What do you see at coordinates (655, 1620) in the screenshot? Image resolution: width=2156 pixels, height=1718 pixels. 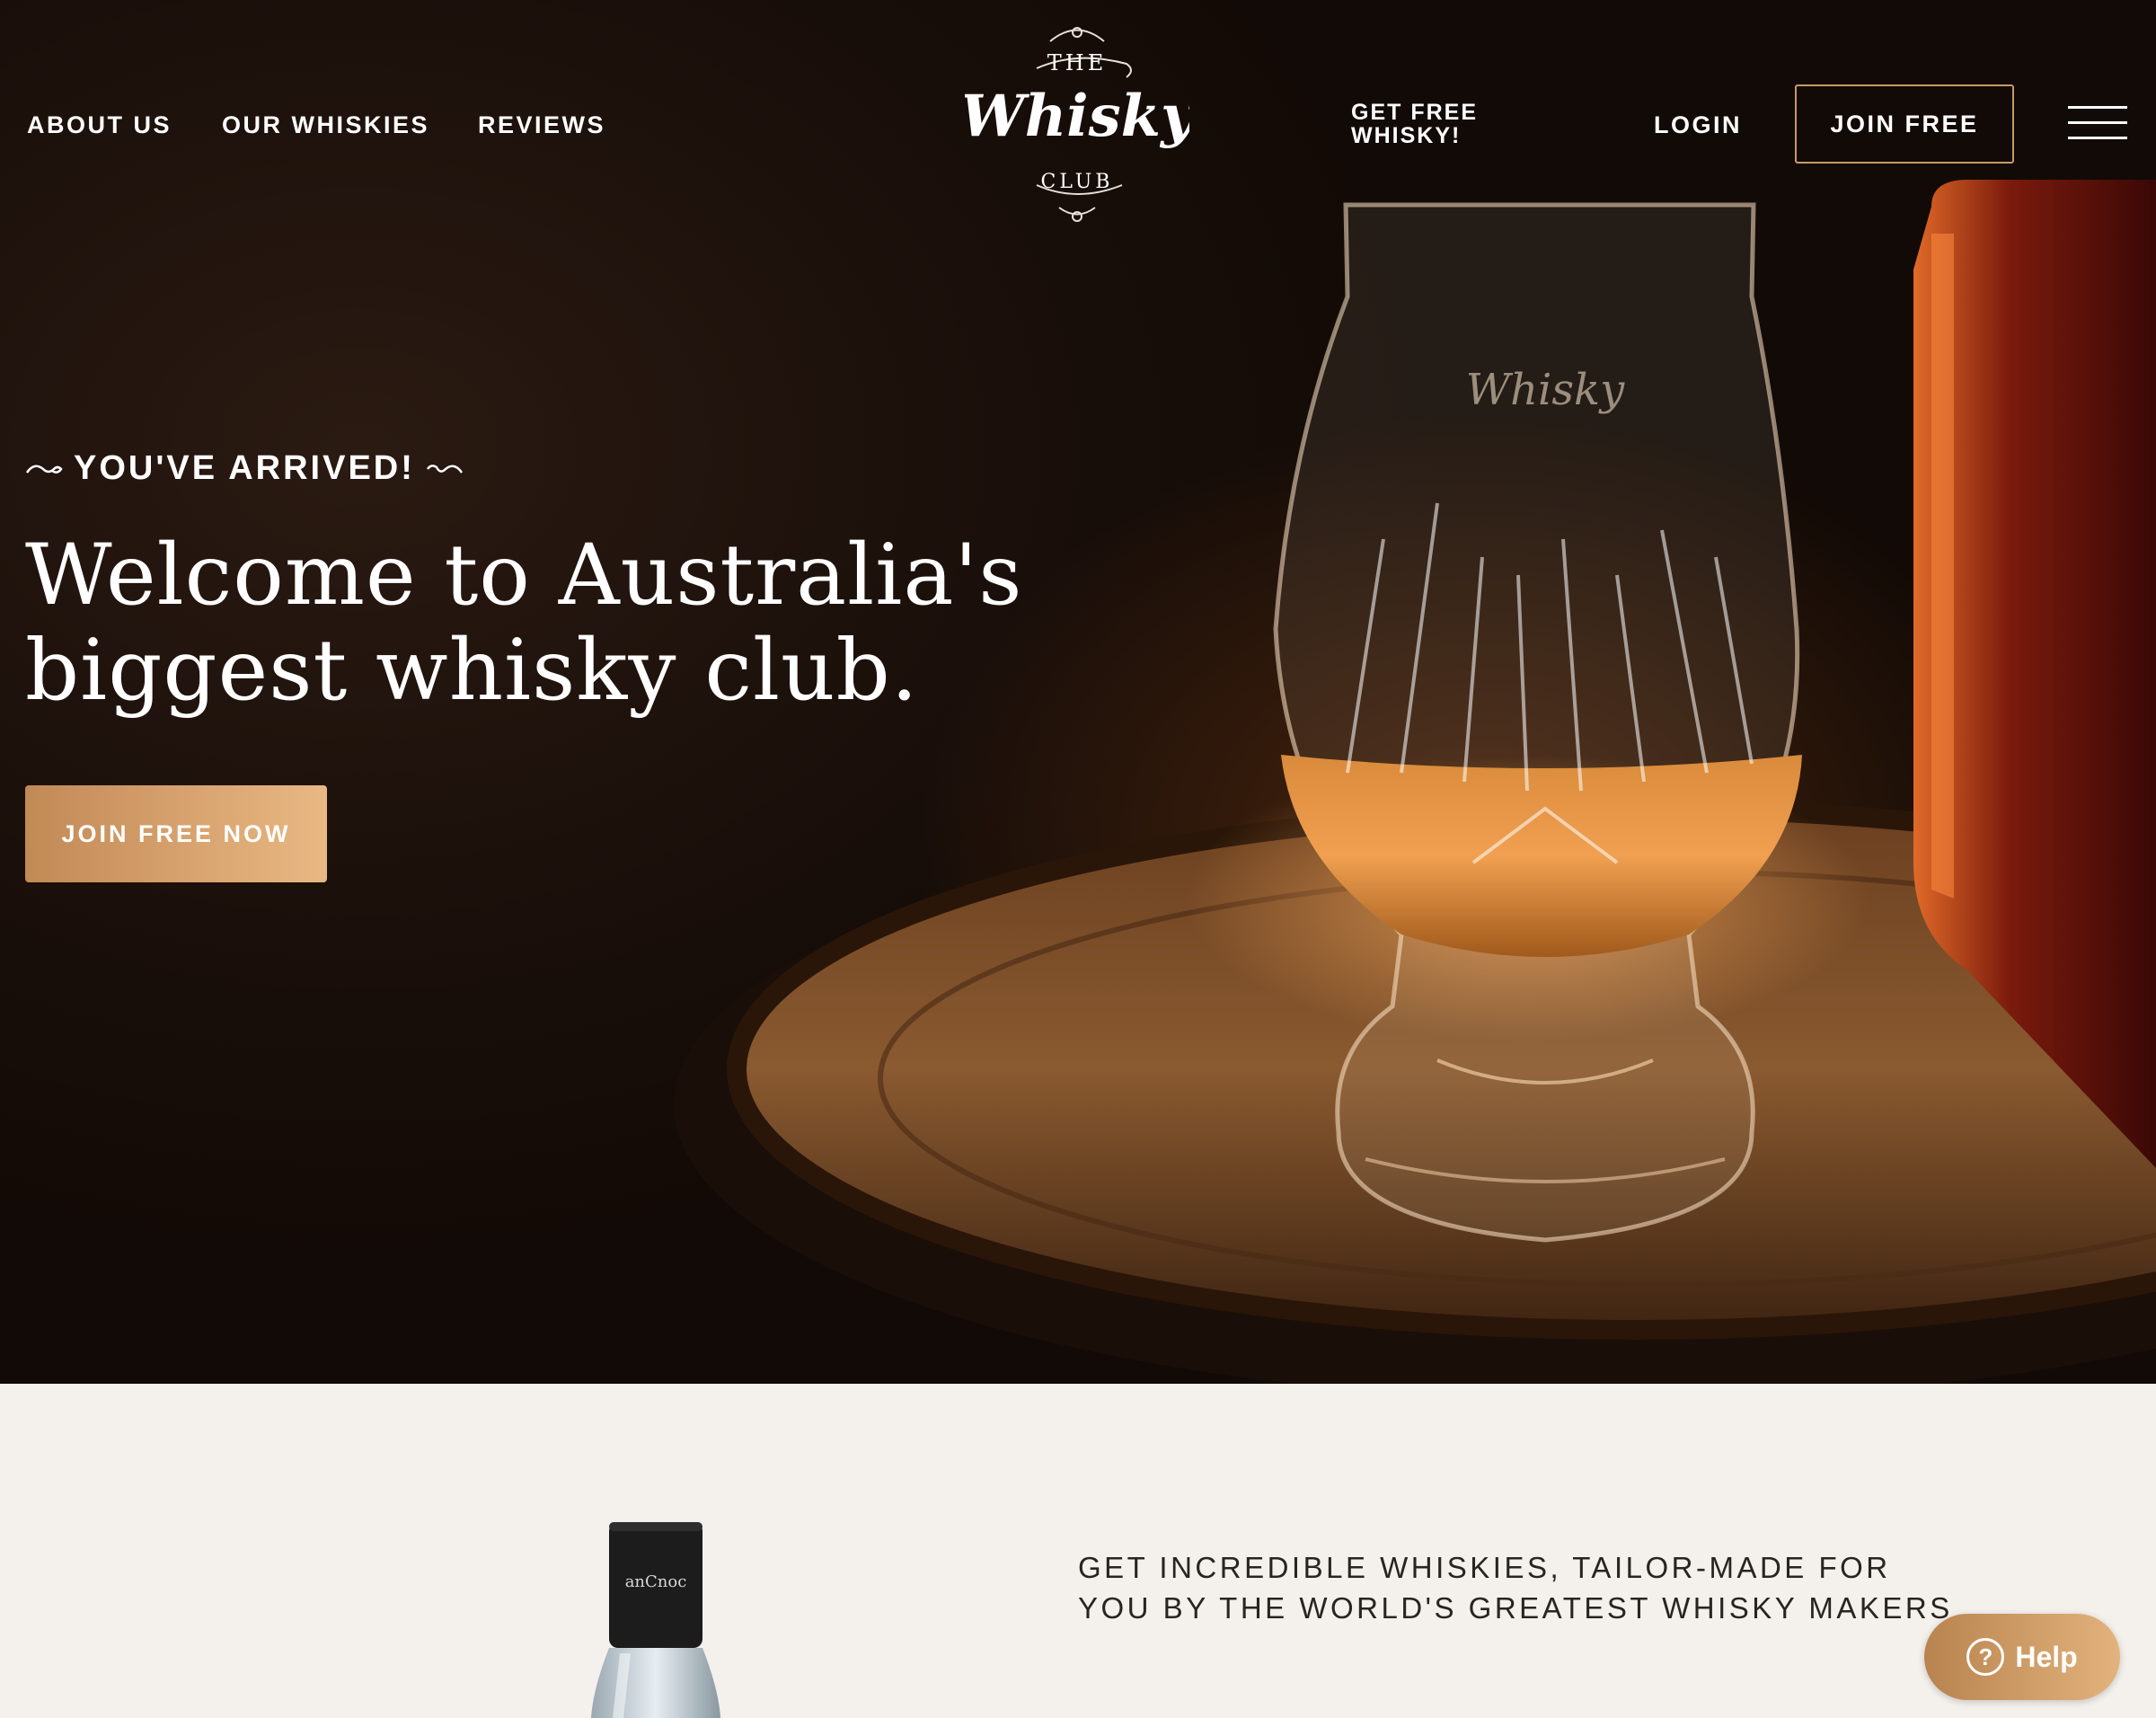 I see `whisky-bottle-image: anCnoc` at bounding box center [655, 1620].